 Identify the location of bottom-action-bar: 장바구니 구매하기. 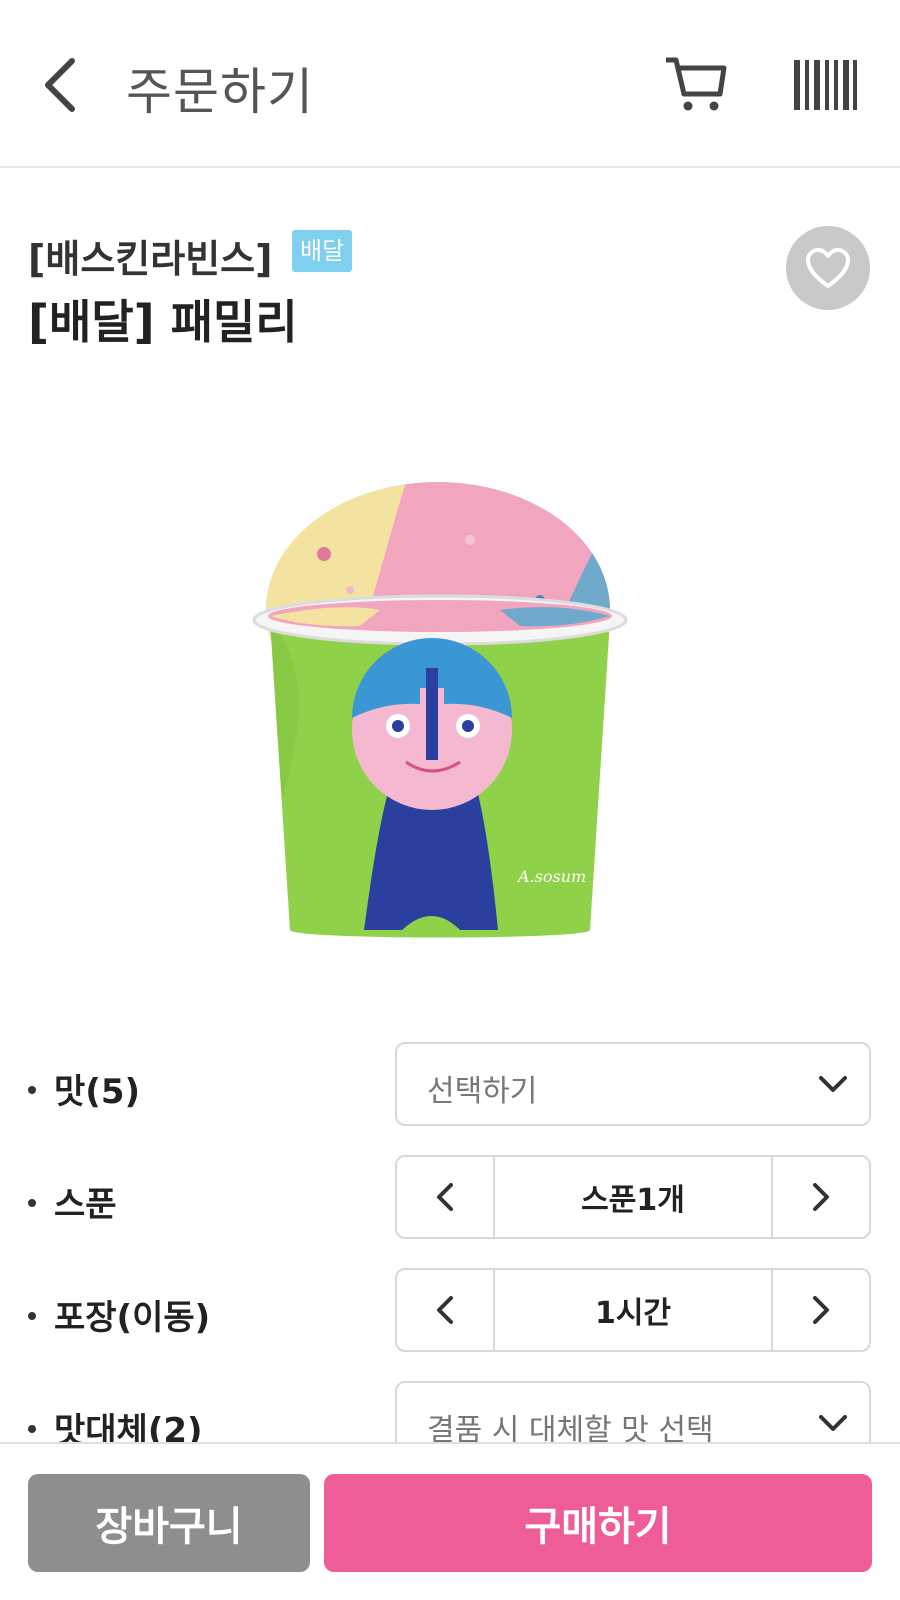
(450, 1521).